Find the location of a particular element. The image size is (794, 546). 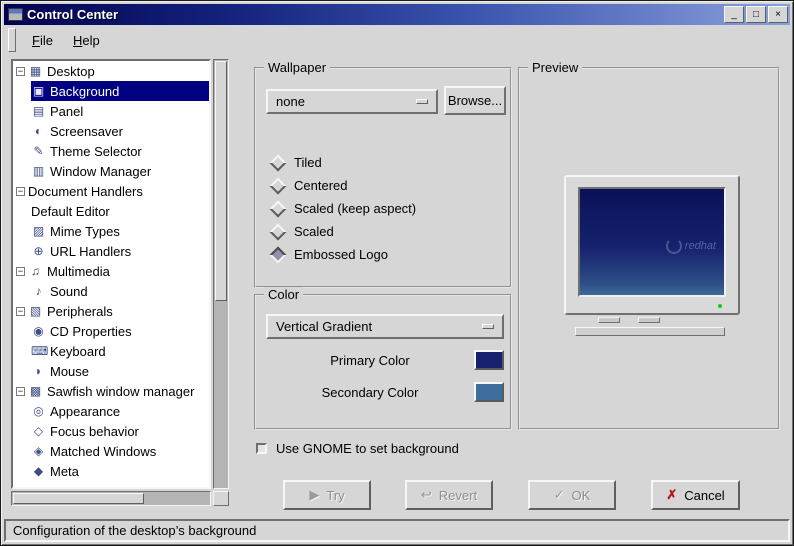

tree-item-mouse: ◗ Mouse is located at coordinates (111, 371).